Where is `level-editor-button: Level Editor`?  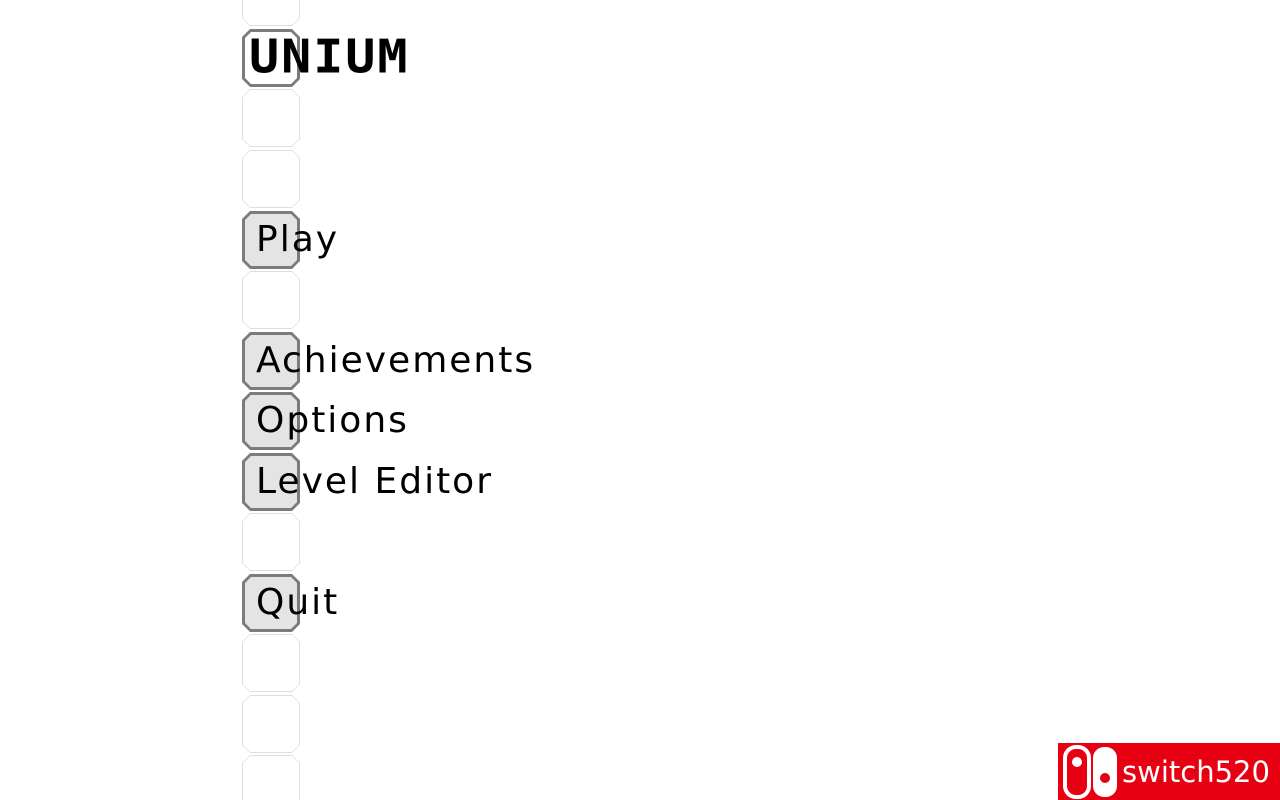 level-editor-button: Level Editor is located at coordinates (374, 482).